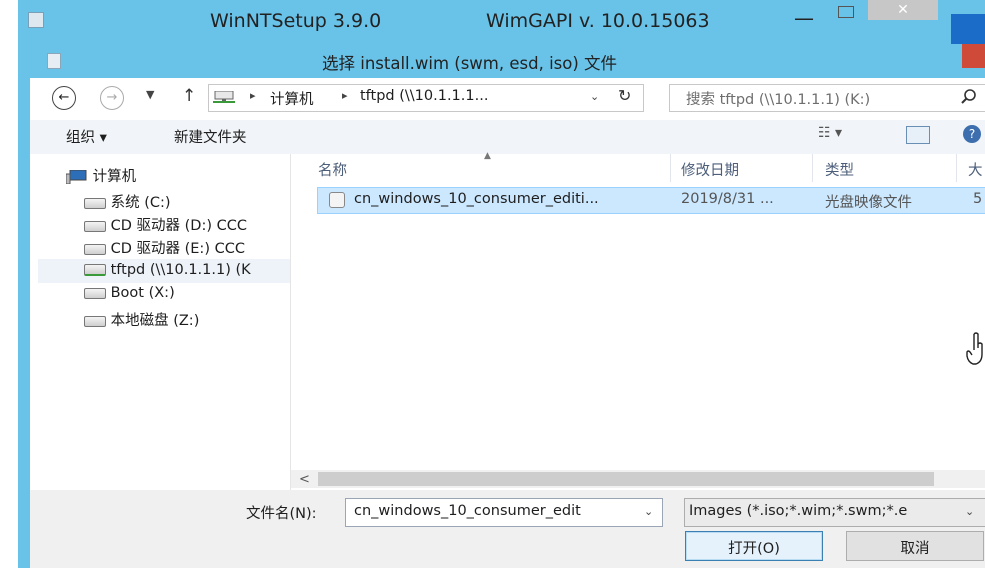 The image size is (985, 568). I want to click on app-icon, so click(36, 20).